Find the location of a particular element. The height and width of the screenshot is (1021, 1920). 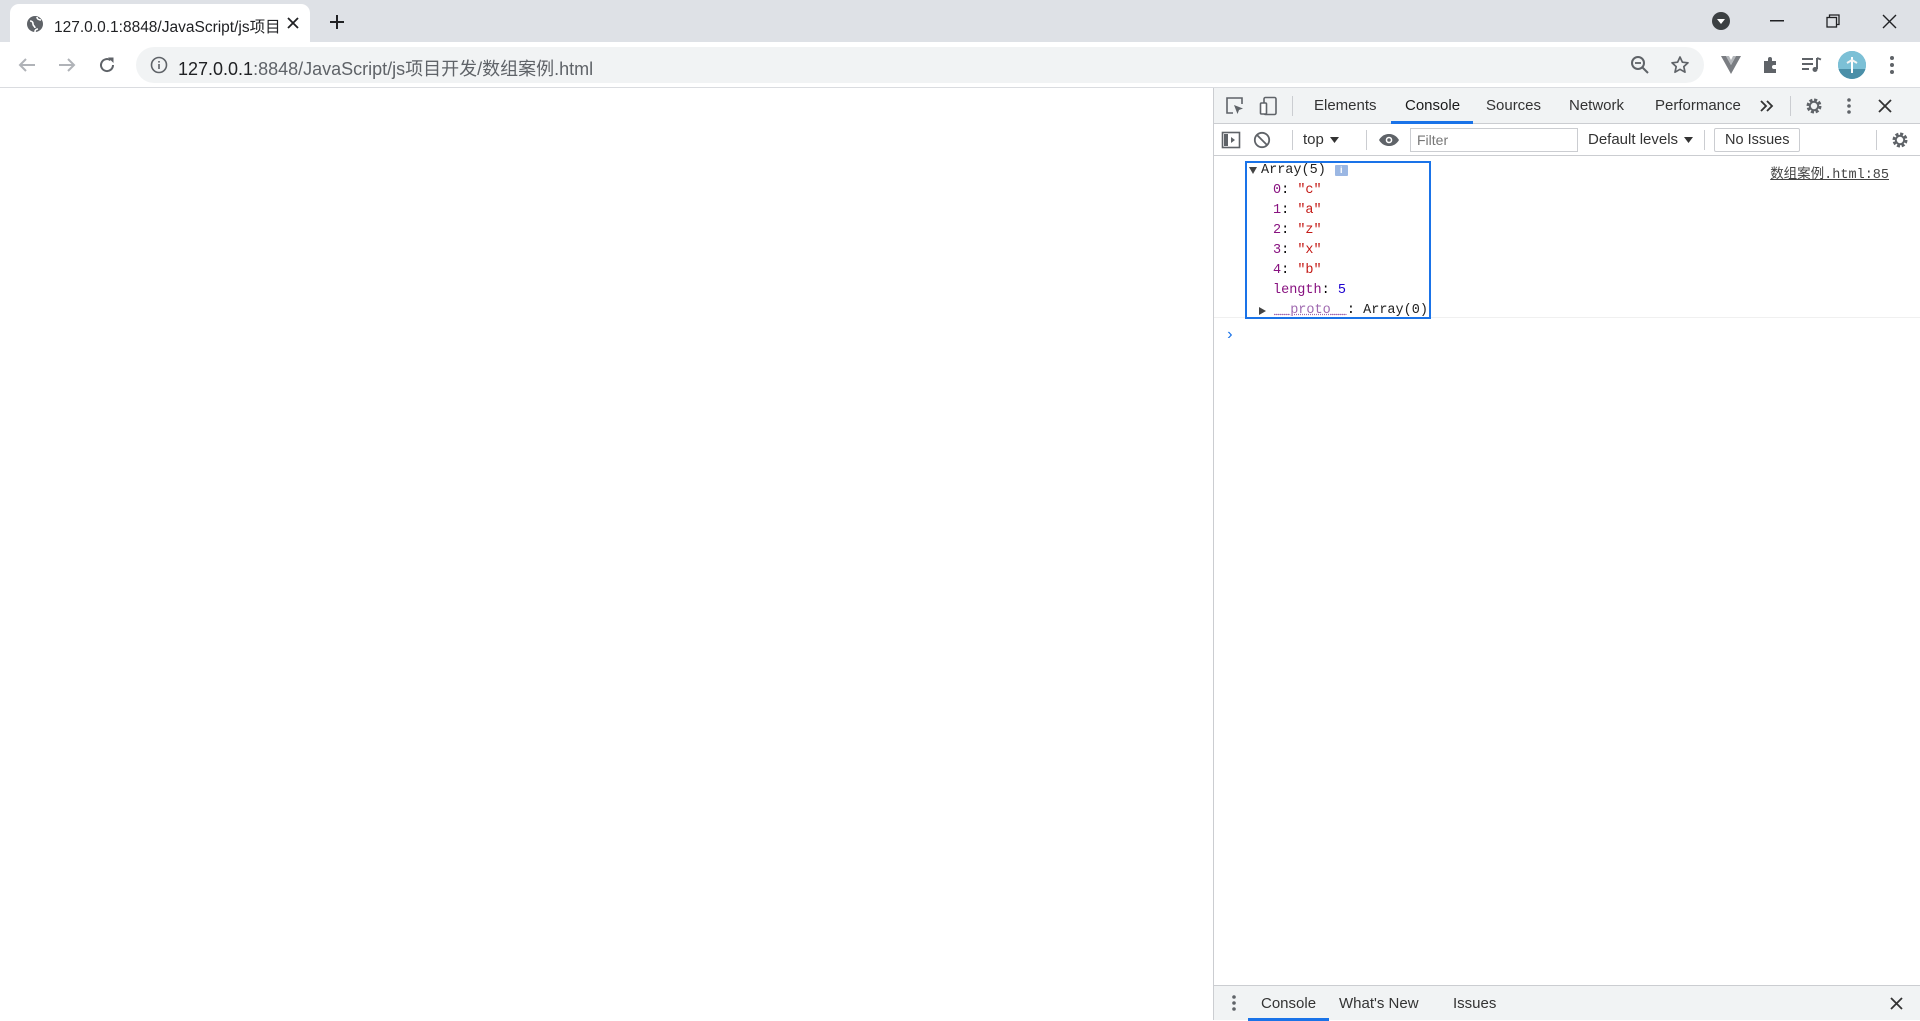

array-item: 4: "b" is located at coordinates (1297, 270).